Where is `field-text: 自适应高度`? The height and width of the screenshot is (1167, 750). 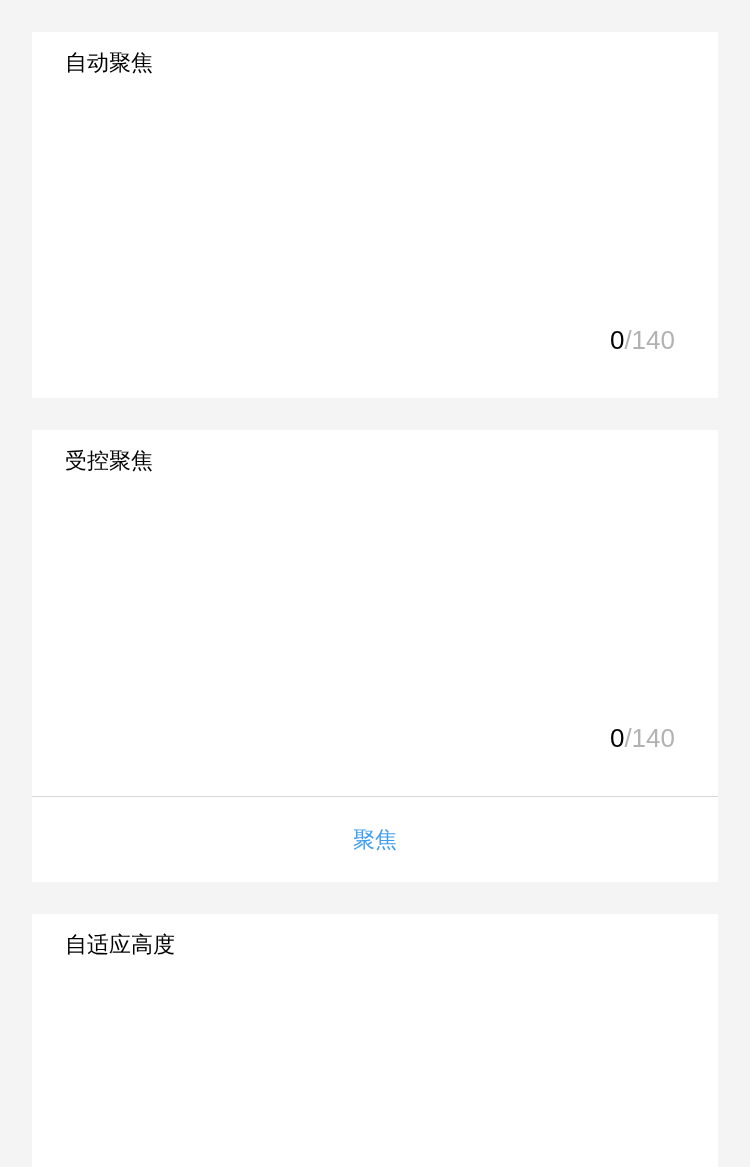 field-text: 自适应高度 is located at coordinates (120, 945).